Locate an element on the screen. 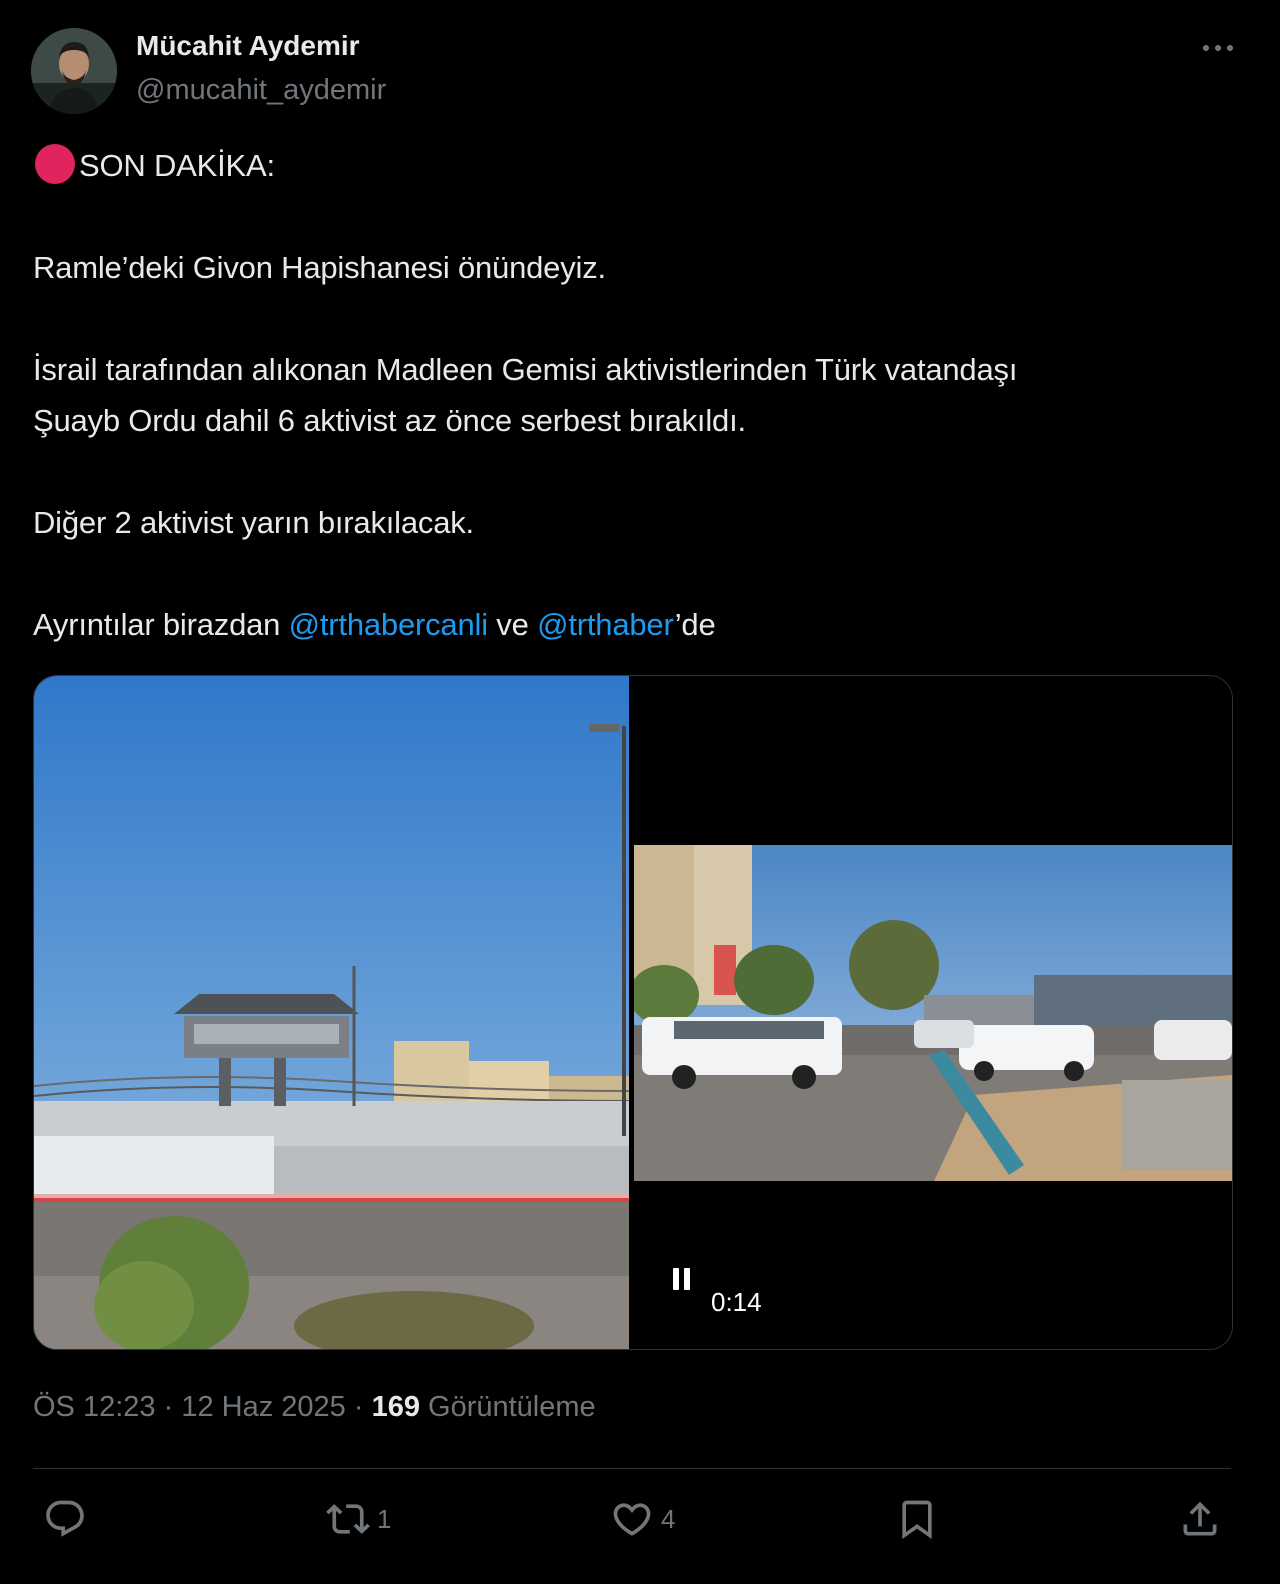 This screenshot has height=1584, width=1280. details-prefix: Ayrıntılar birazdan is located at coordinates (161, 624).